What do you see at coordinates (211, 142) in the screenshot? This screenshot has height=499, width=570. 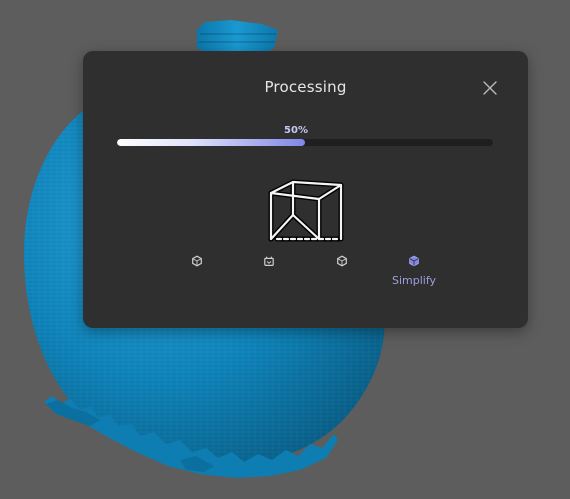 I see `progress-fill` at bounding box center [211, 142].